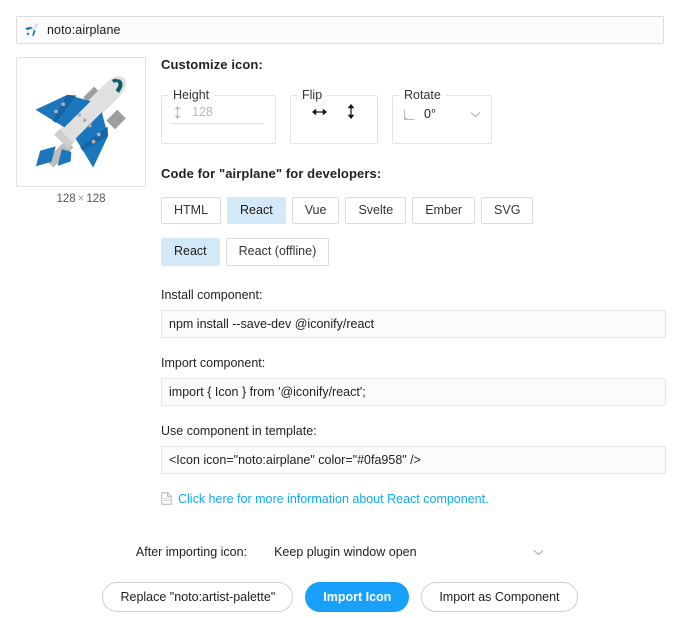 Image resolution: width=680 pixels, height=618 pixels. Describe the element at coordinates (66, 199) in the screenshot. I see `preview-width: 128` at that location.